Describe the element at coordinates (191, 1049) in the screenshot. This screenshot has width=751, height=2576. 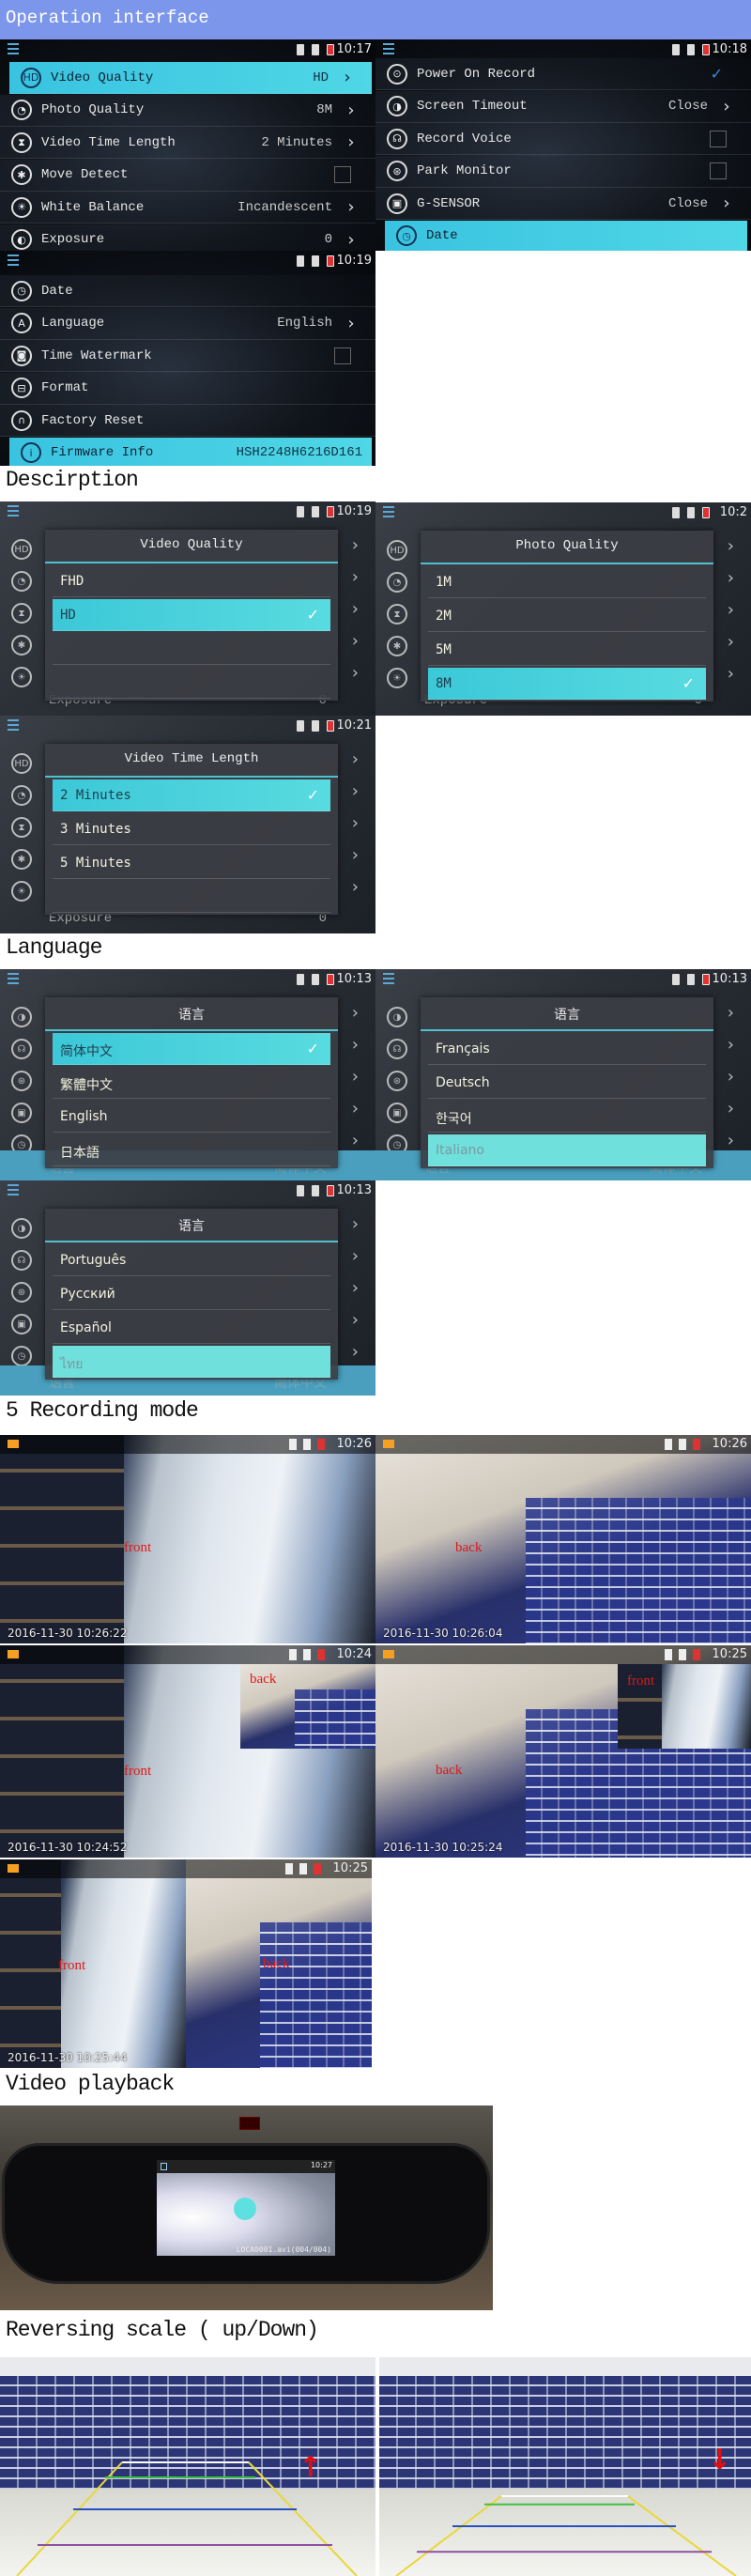
I see `dialog-option: 简体中文 ✓` at that location.